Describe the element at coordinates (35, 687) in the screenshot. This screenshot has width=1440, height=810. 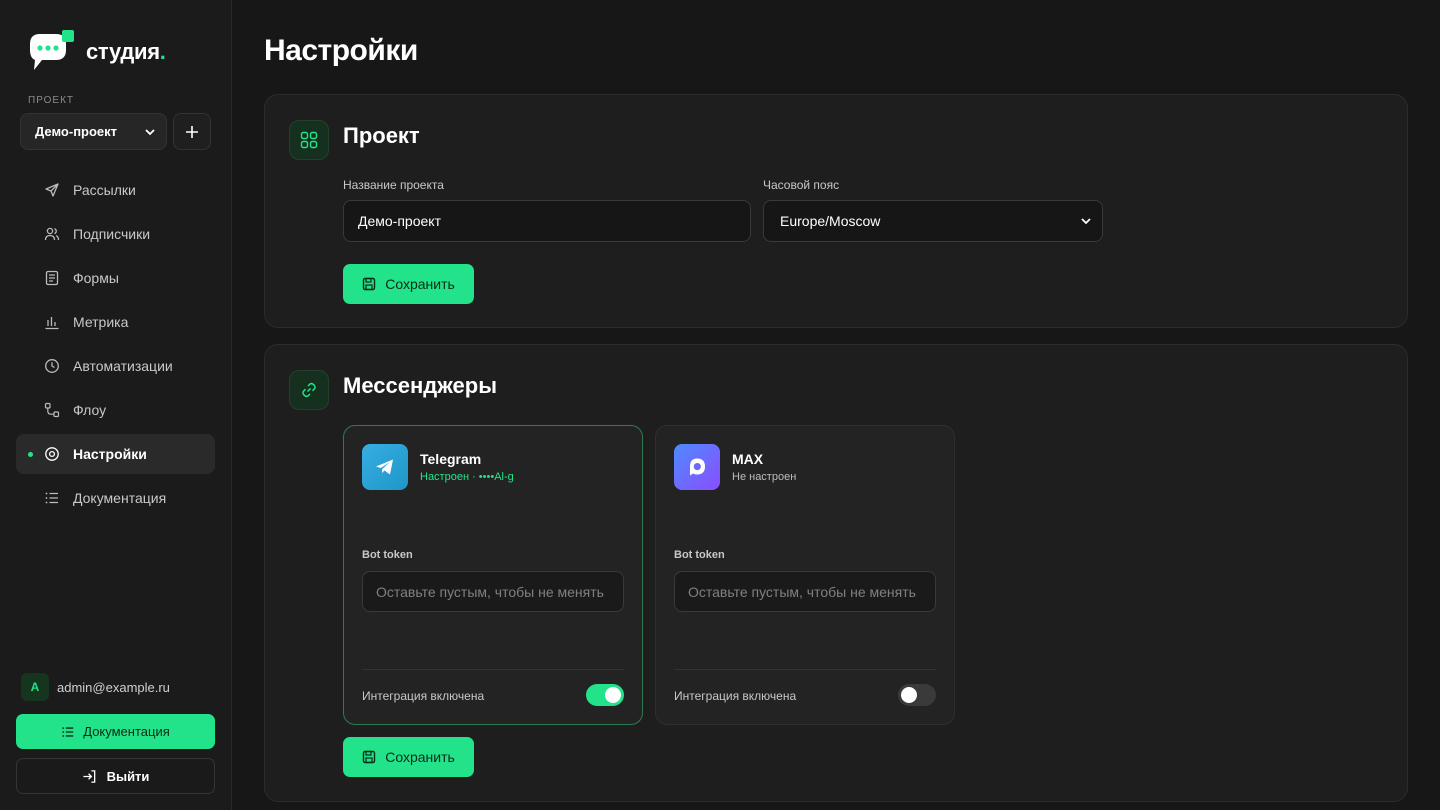
I see `avatar: A` at that location.